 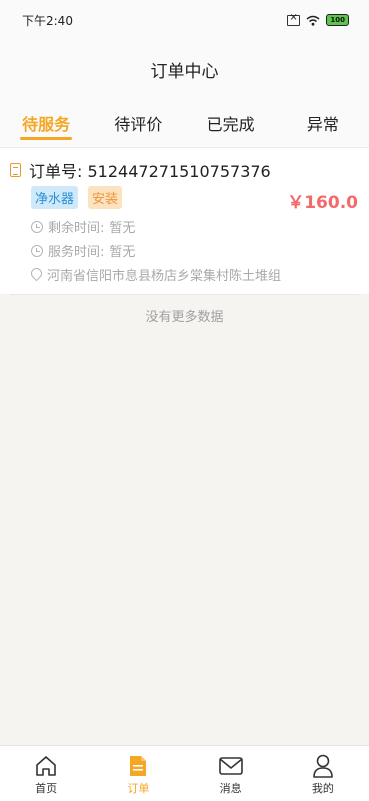 I want to click on status-bar: 下午2:40 100, so click(x=184, y=20).